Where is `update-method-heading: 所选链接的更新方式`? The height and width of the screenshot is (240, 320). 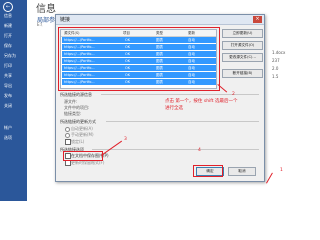
update-method-heading: 所选链接的更新方式 is located at coordinates (78, 121).